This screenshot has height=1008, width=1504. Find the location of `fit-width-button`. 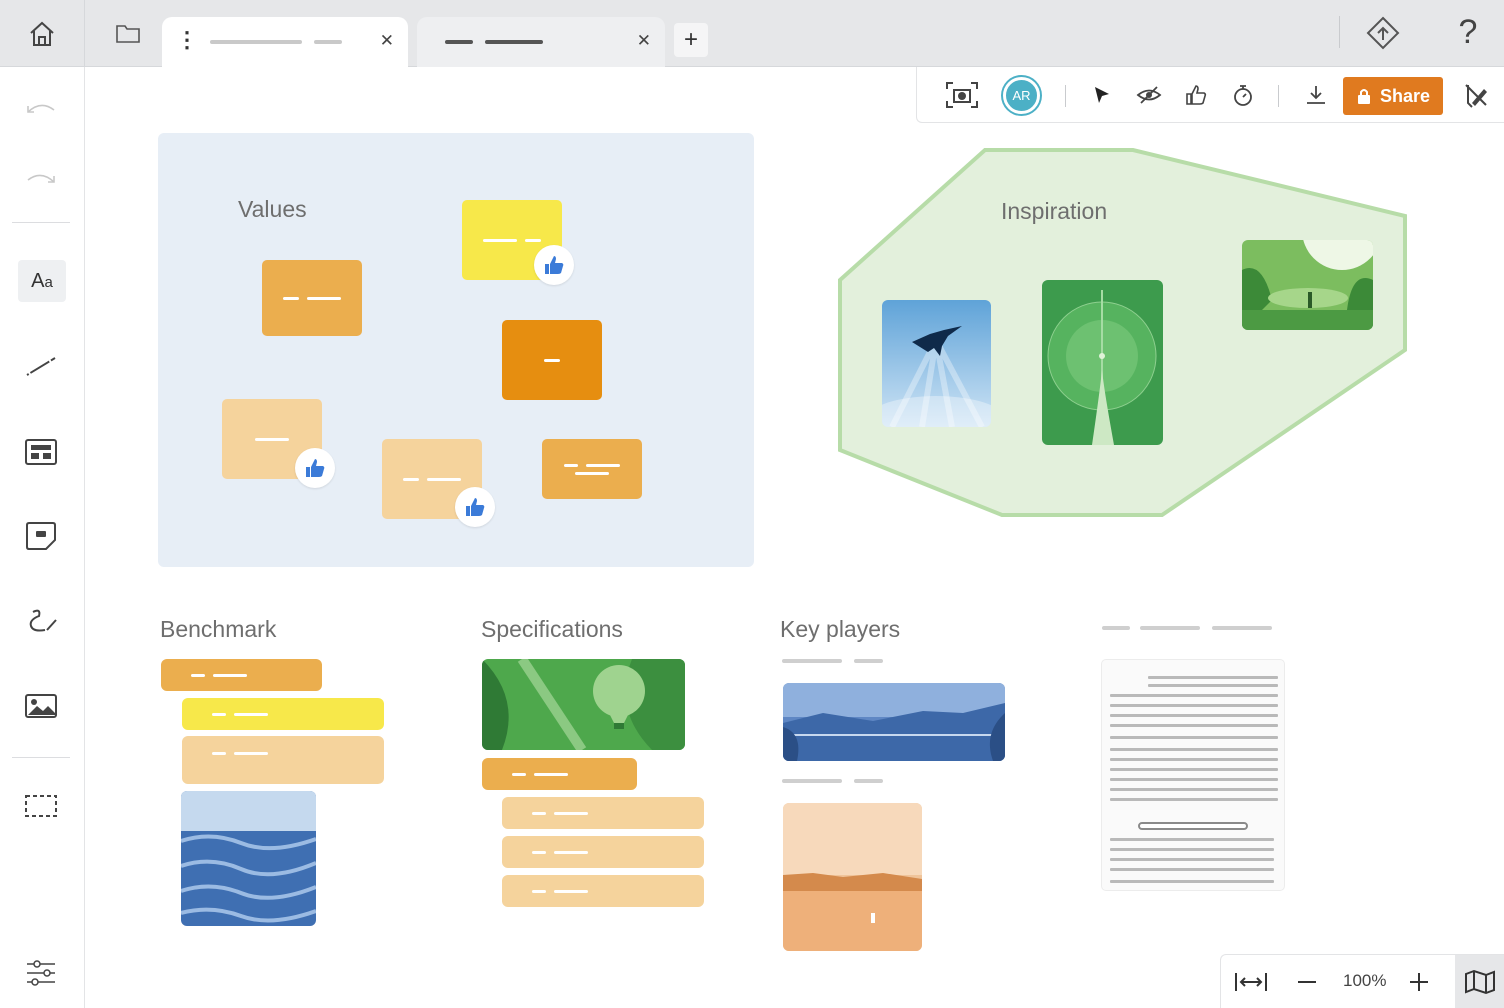

fit-width-button is located at coordinates (1251, 982).